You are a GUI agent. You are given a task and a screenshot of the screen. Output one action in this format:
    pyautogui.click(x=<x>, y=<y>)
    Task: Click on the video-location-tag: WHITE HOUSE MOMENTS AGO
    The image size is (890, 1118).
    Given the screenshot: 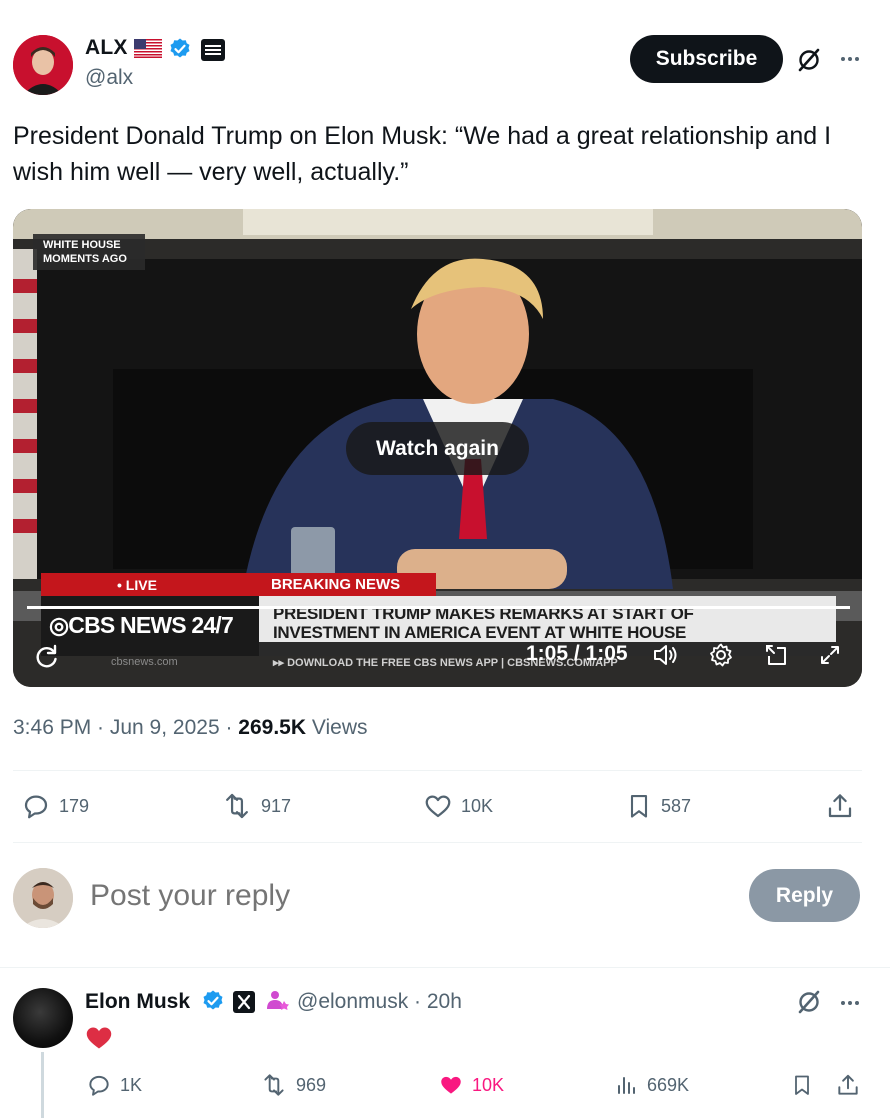 What is the action you would take?
    pyautogui.click(x=85, y=252)
    